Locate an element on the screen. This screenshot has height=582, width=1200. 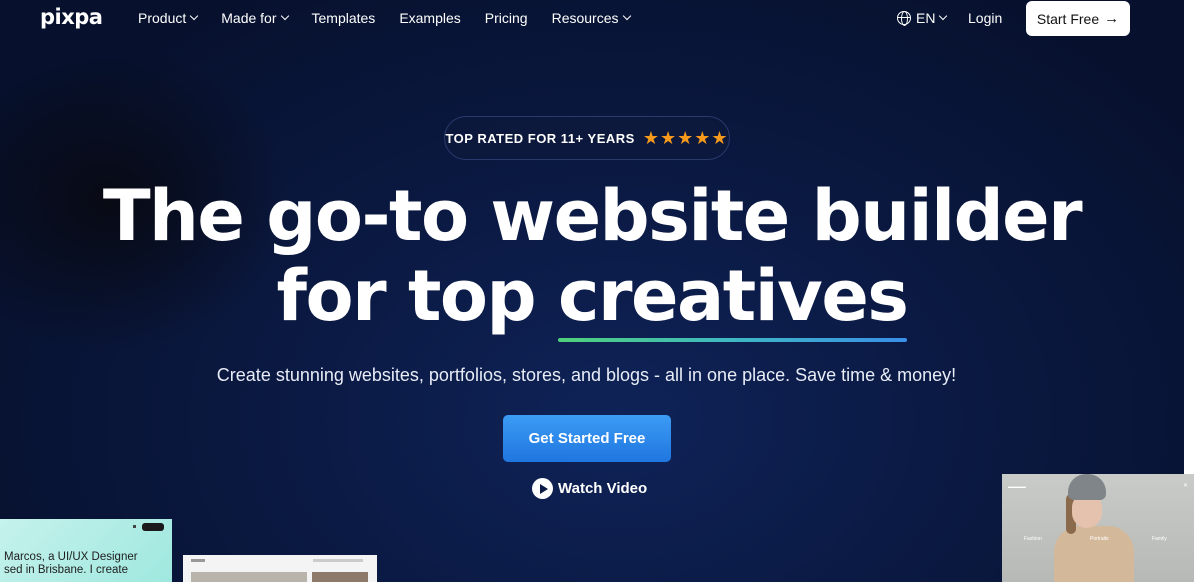
portrait-photo is located at coordinates (1094, 528).